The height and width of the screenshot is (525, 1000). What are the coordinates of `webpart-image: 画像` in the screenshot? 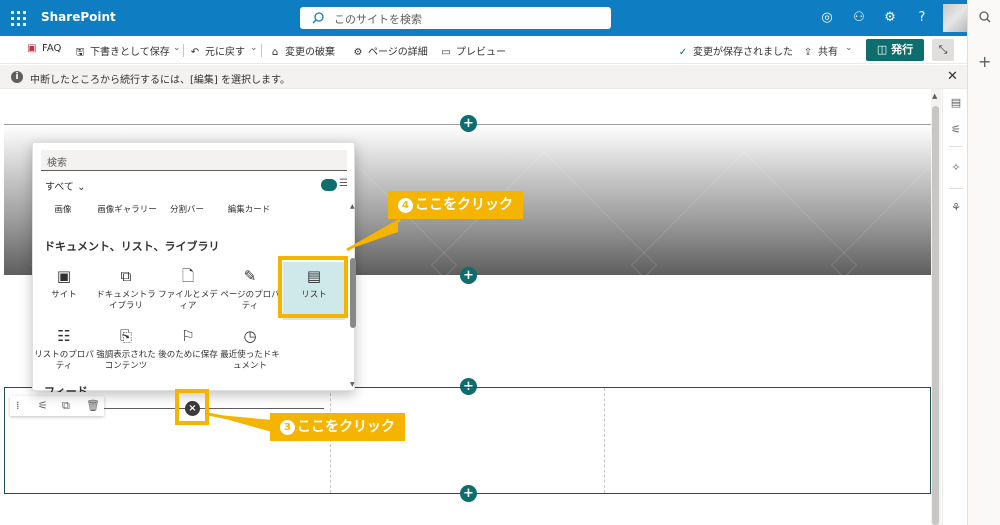 It's located at (63, 210).